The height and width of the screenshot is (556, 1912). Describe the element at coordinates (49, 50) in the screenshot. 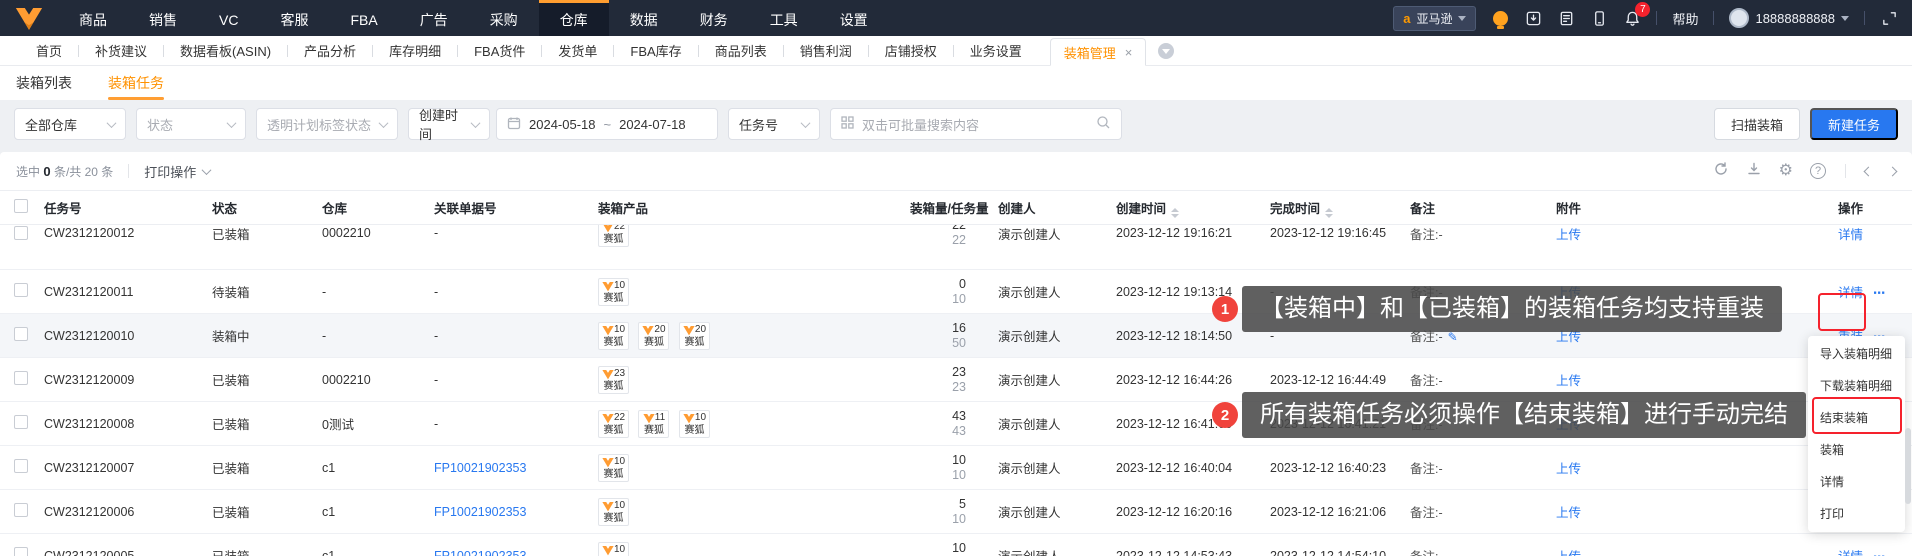

I see `tab-home: 首页` at that location.